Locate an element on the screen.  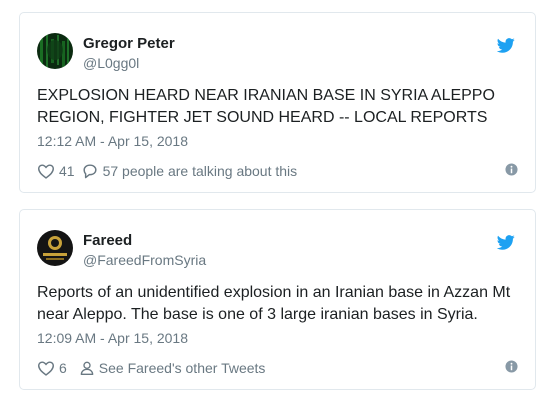
author-handle: @FareedFromSyria is located at coordinates (144, 260).